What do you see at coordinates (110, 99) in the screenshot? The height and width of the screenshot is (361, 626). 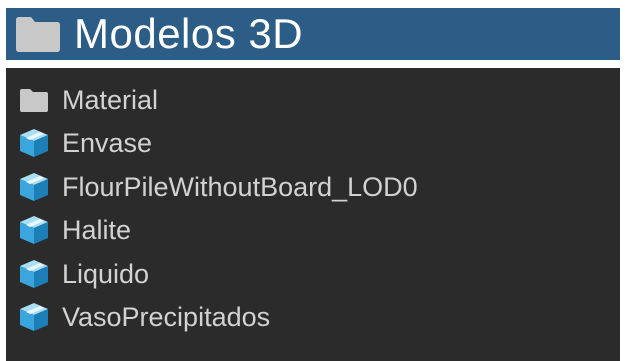 I see `list-item-label: Material` at bounding box center [110, 99].